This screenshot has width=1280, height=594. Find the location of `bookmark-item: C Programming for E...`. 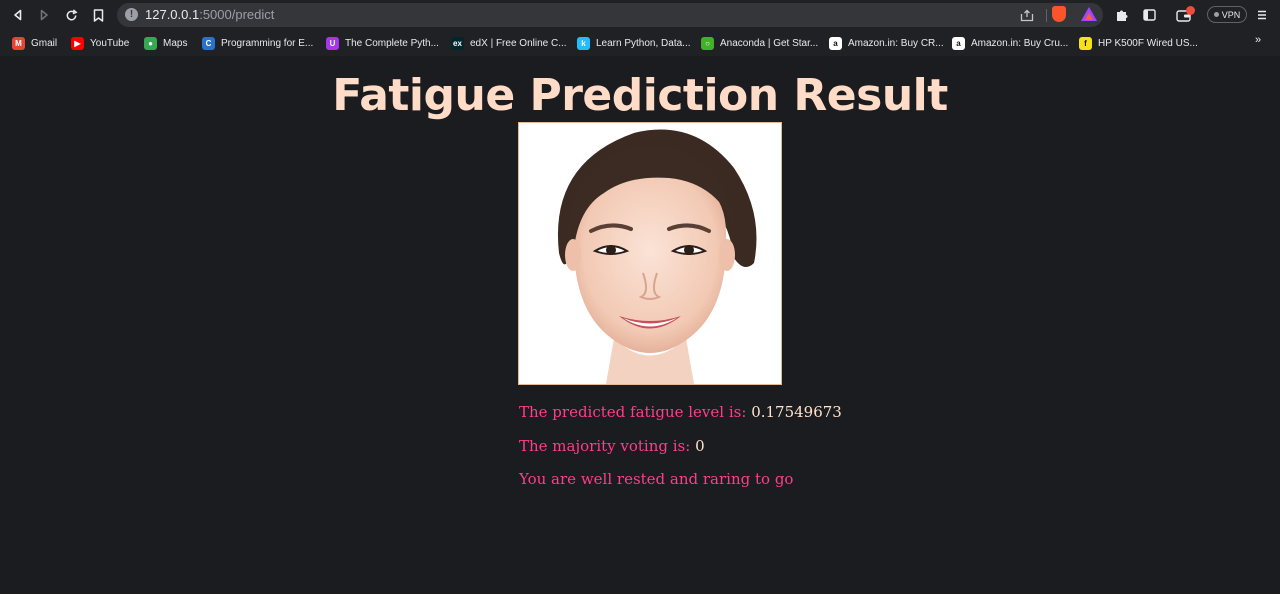

bookmark-item: C Programming for E... is located at coordinates (257, 43).